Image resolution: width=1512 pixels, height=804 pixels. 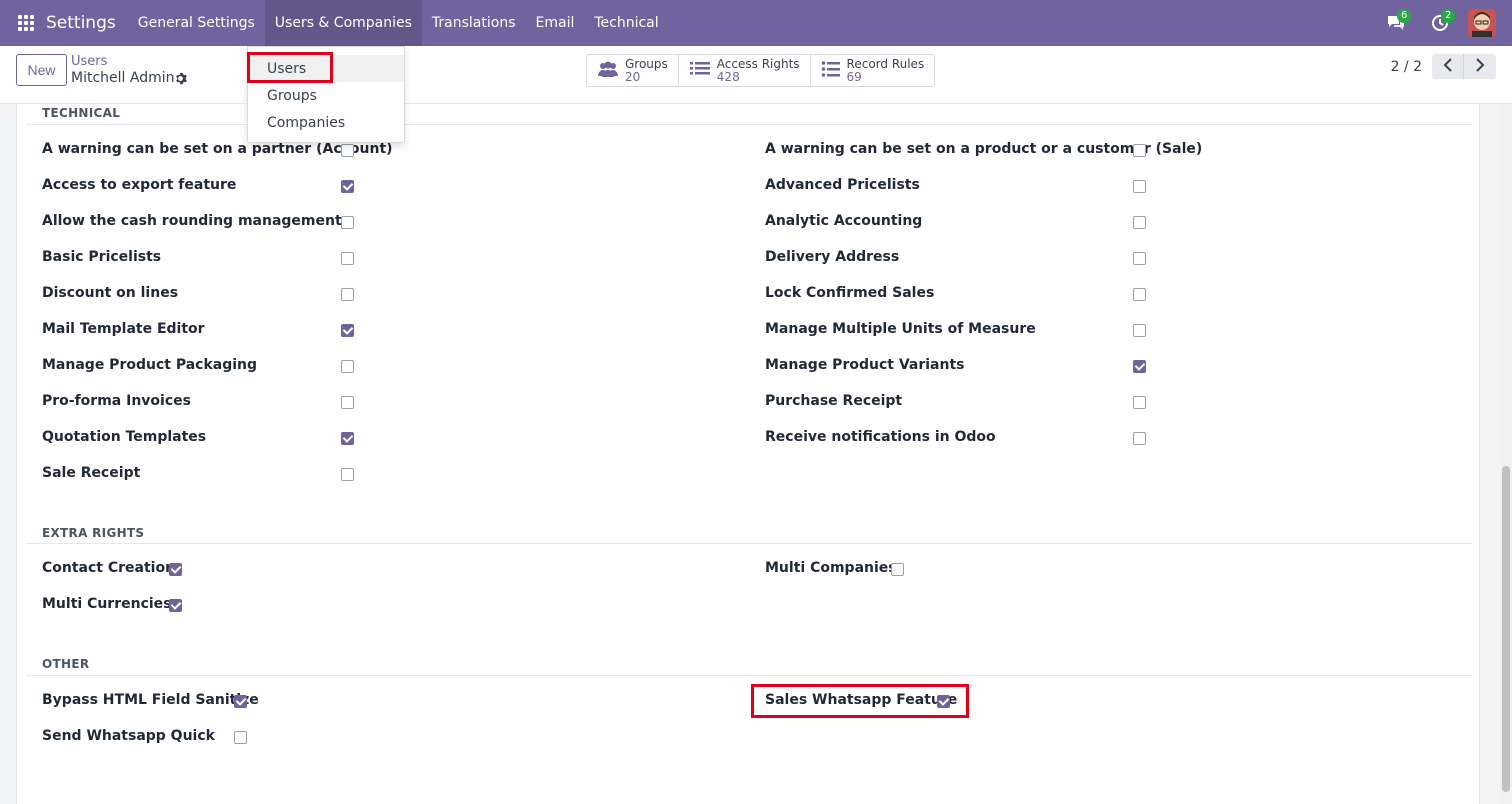 I want to click on checkbox-pro-forma, so click(x=347, y=402).